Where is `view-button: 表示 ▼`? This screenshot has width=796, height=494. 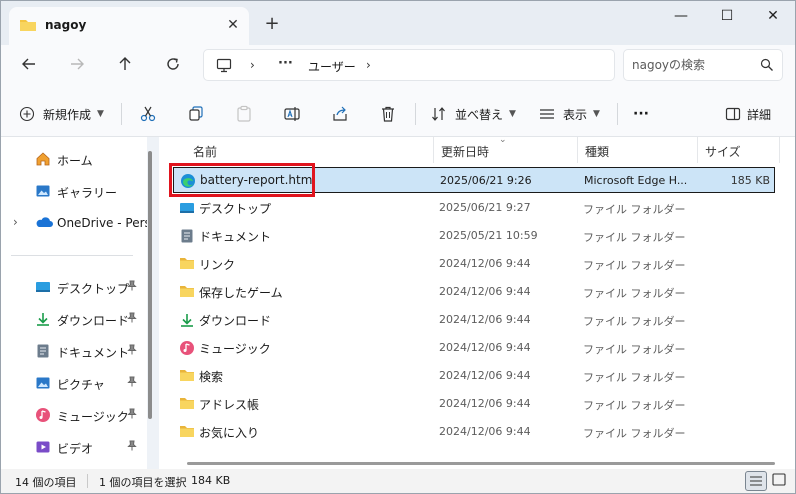
view-button: 表示 ▼ is located at coordinates (569, 114).